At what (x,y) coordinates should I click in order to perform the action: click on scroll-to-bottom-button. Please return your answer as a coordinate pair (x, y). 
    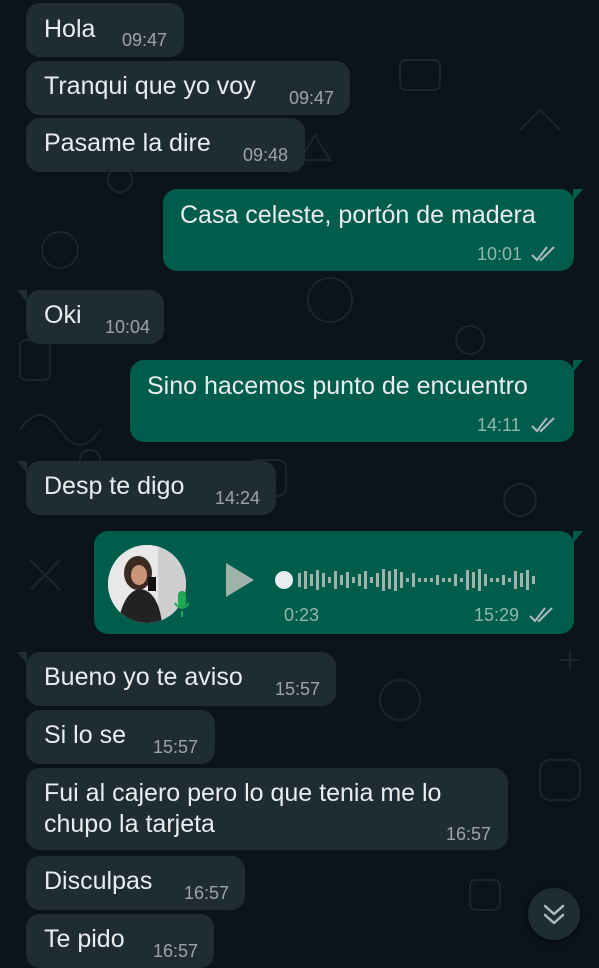
    Looking at the image, I should click on (554, 914).